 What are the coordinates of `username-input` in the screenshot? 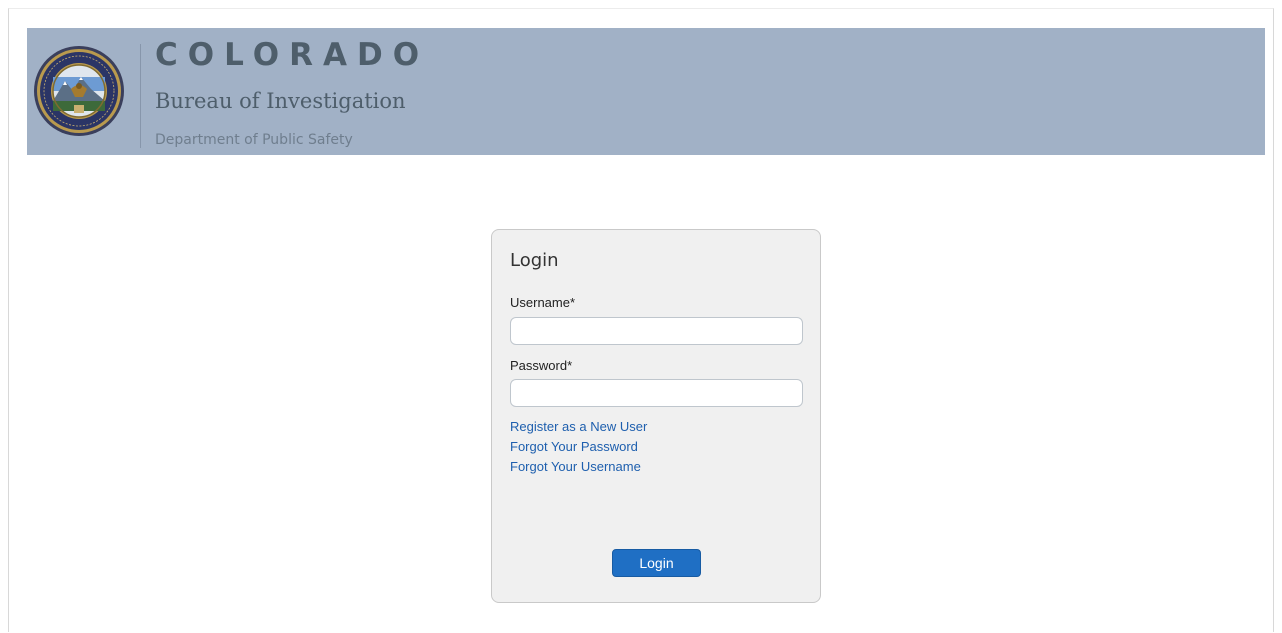 It's located at (656, 331).